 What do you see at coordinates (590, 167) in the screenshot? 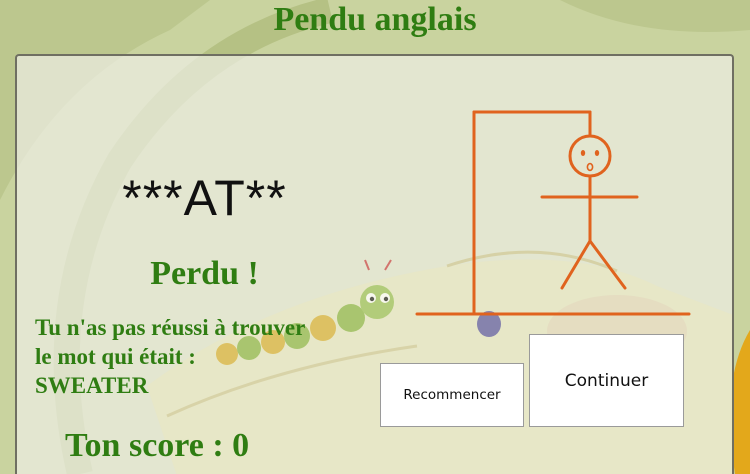
I see `hangman-mouth` at bounding box center [590, 167].